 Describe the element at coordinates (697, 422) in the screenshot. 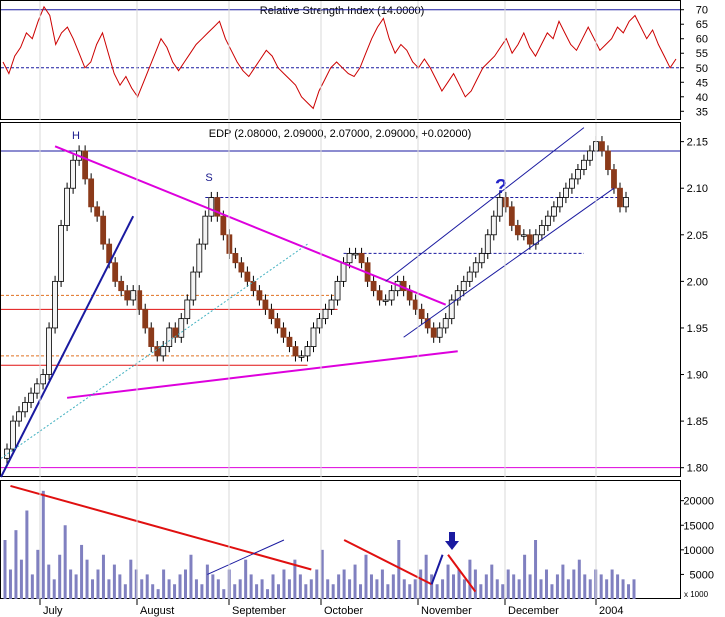

I see `price-tick-label: 1.85` at that location.